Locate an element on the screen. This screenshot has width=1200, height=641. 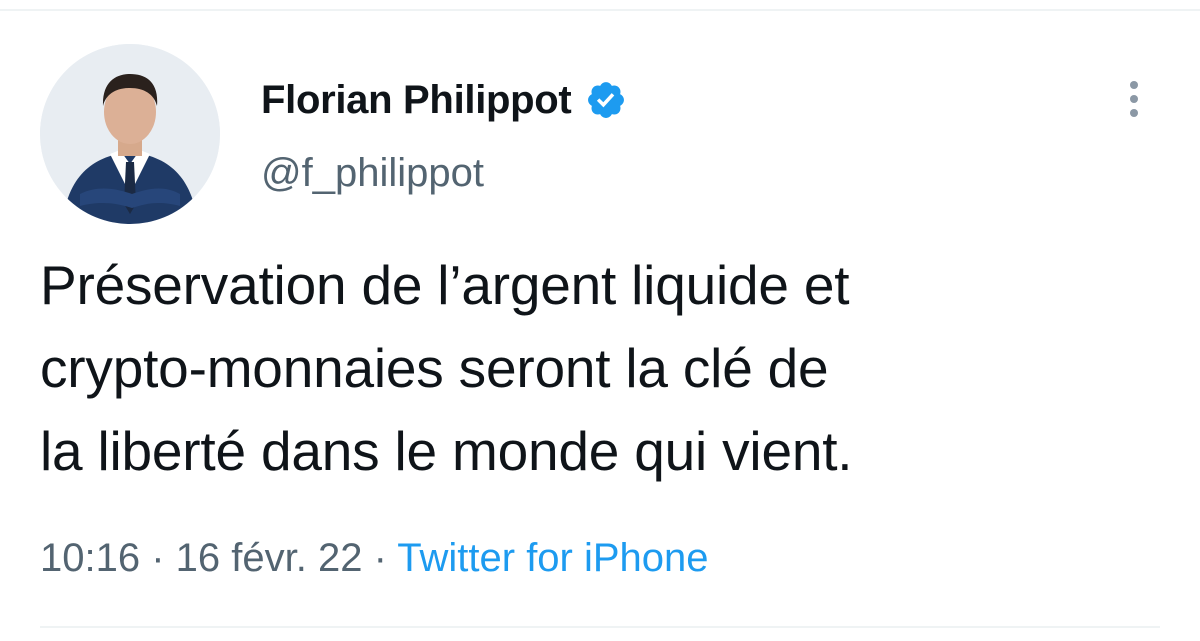
tweet-date: 16 févr. 22 is located at coordinates (269, 558).